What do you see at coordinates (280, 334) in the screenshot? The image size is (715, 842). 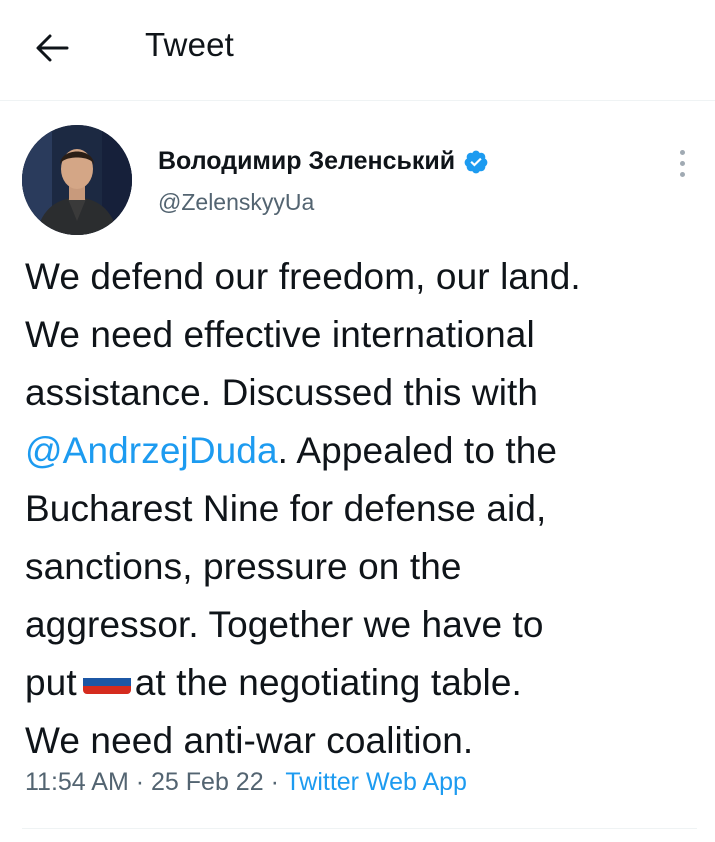 I see `tweet-line-text: We need effective international` at bounding box center [280, 334].